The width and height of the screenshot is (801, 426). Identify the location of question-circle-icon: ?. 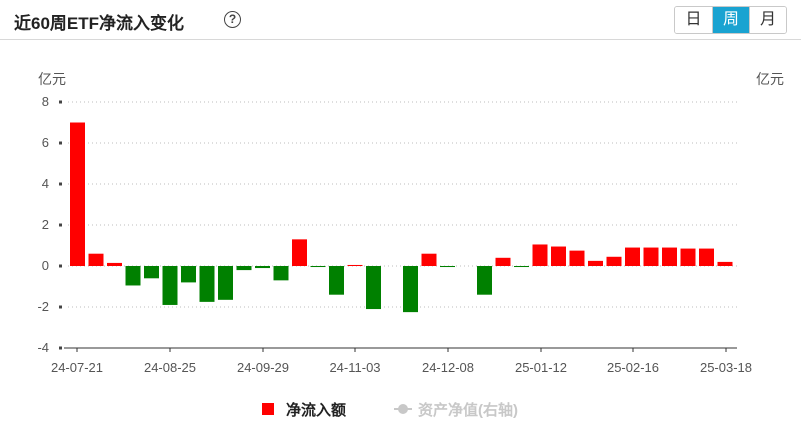
(232, 19).